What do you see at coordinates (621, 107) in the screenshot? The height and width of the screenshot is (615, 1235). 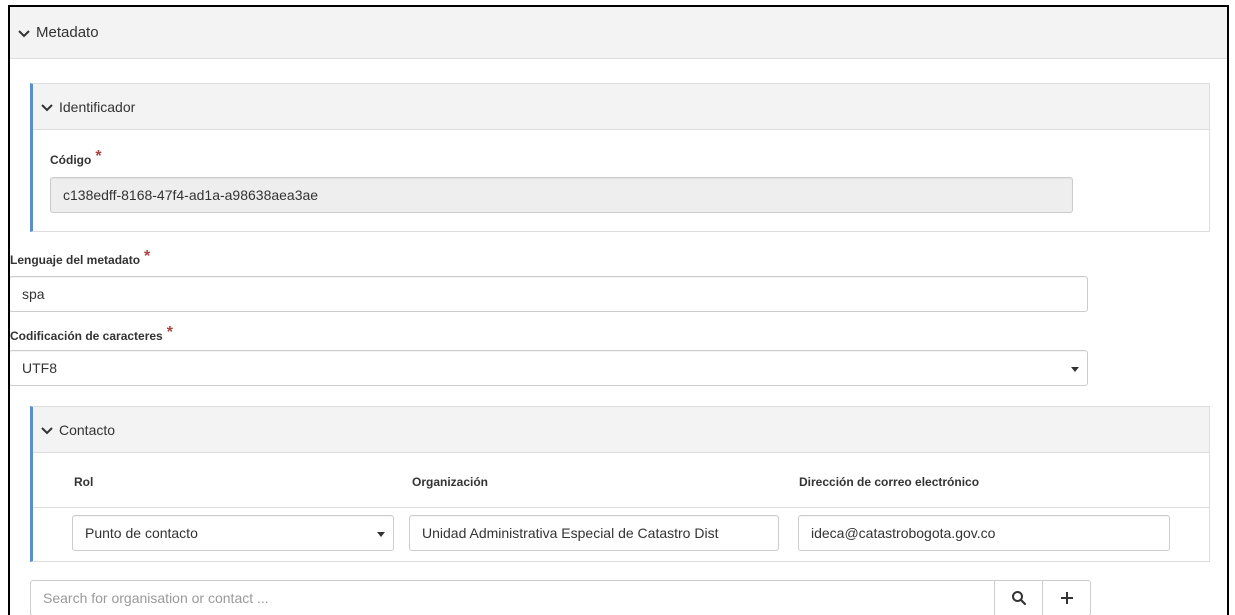 I see `identificador-header: Identificador` at bounding box center [621, 107].